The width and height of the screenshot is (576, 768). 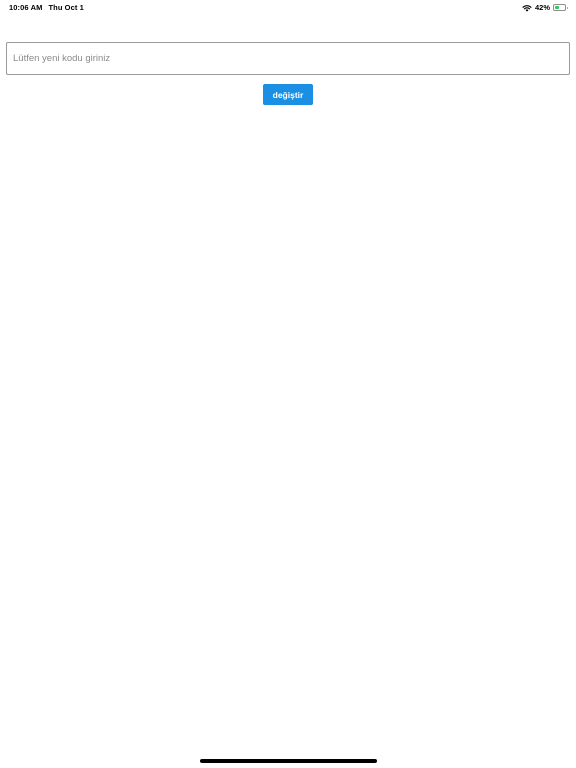 I want to click on battery-level, so click(x=557, y=7).